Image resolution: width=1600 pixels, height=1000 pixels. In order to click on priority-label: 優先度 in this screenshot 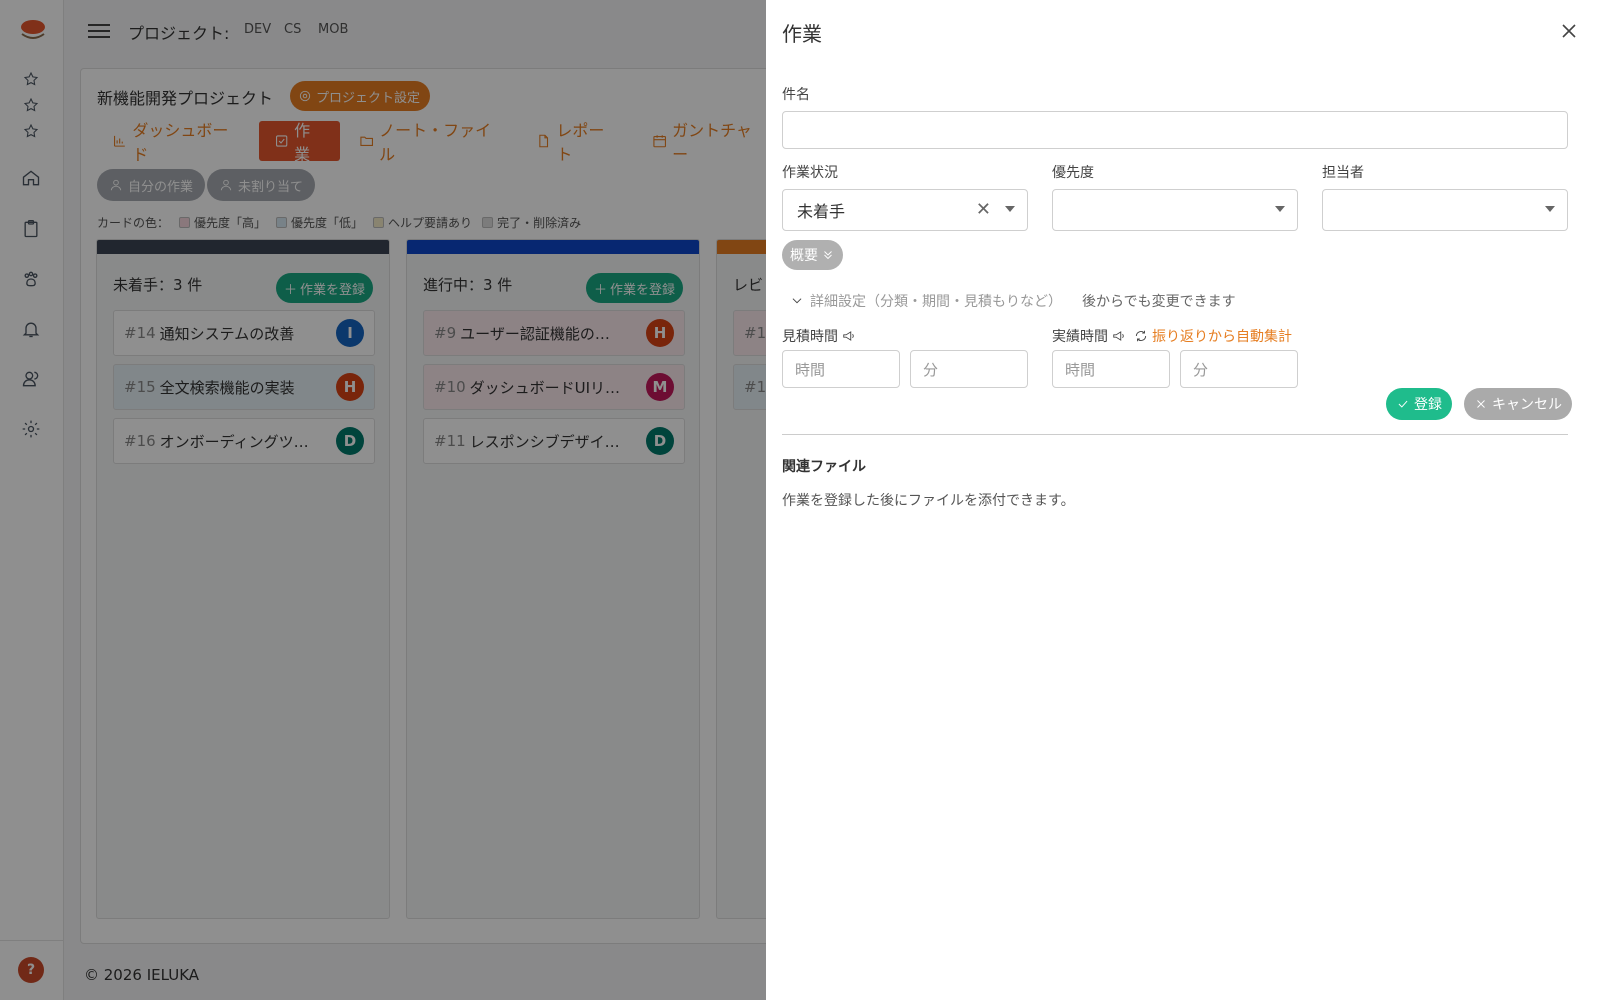, I will do `click(1073, 173)`.